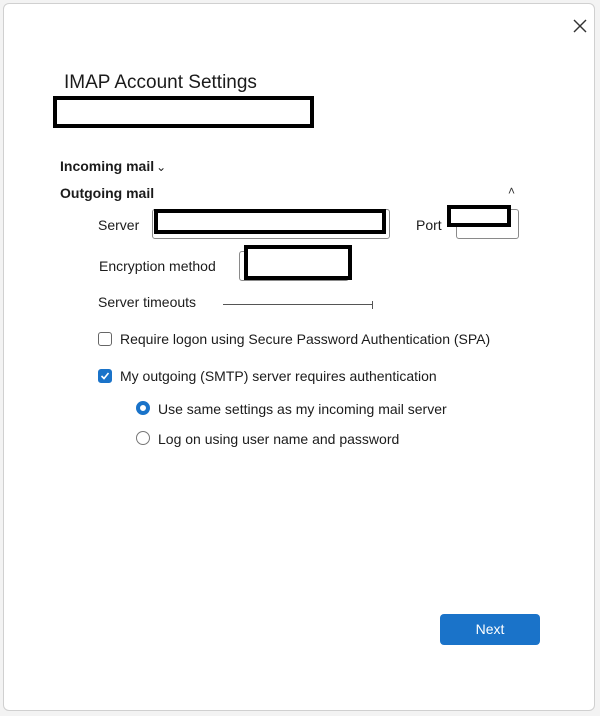 The image size is (600, 716). Describe the element at coordinates (157, 266) in the screenshot. I see `encryption-method-label: Encryption method` at that location.